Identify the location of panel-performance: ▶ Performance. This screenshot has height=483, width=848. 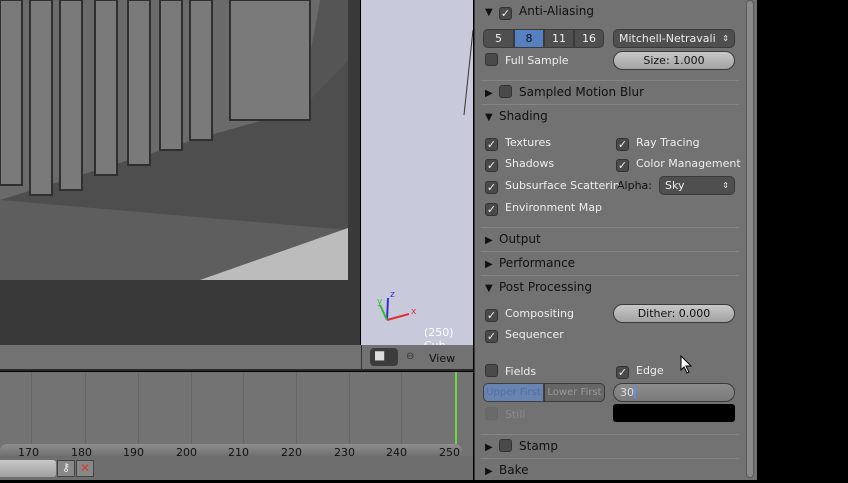
(610, 262).